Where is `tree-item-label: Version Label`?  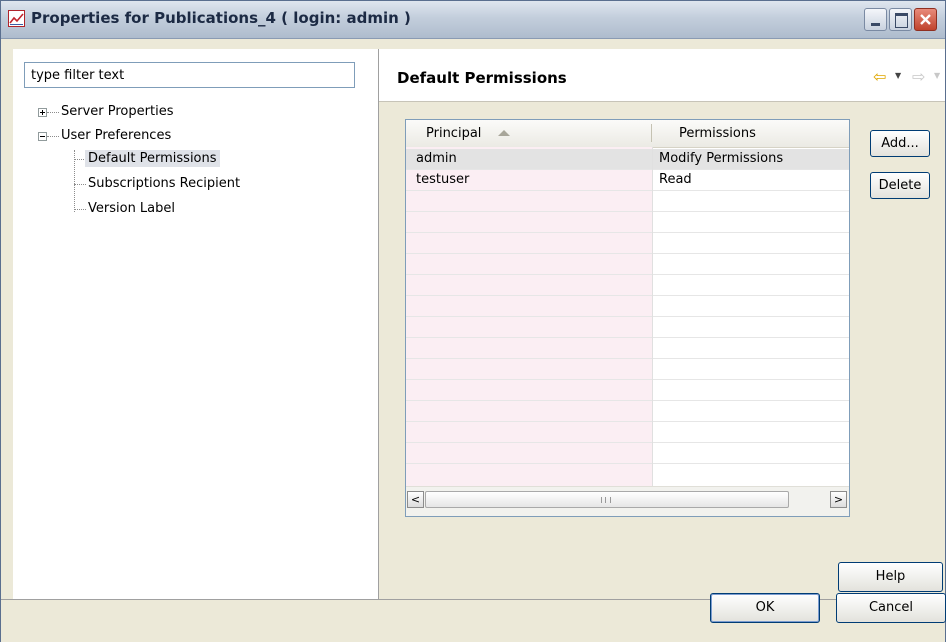
tree-item-label: Version Label is located at coordinates (132, 208).